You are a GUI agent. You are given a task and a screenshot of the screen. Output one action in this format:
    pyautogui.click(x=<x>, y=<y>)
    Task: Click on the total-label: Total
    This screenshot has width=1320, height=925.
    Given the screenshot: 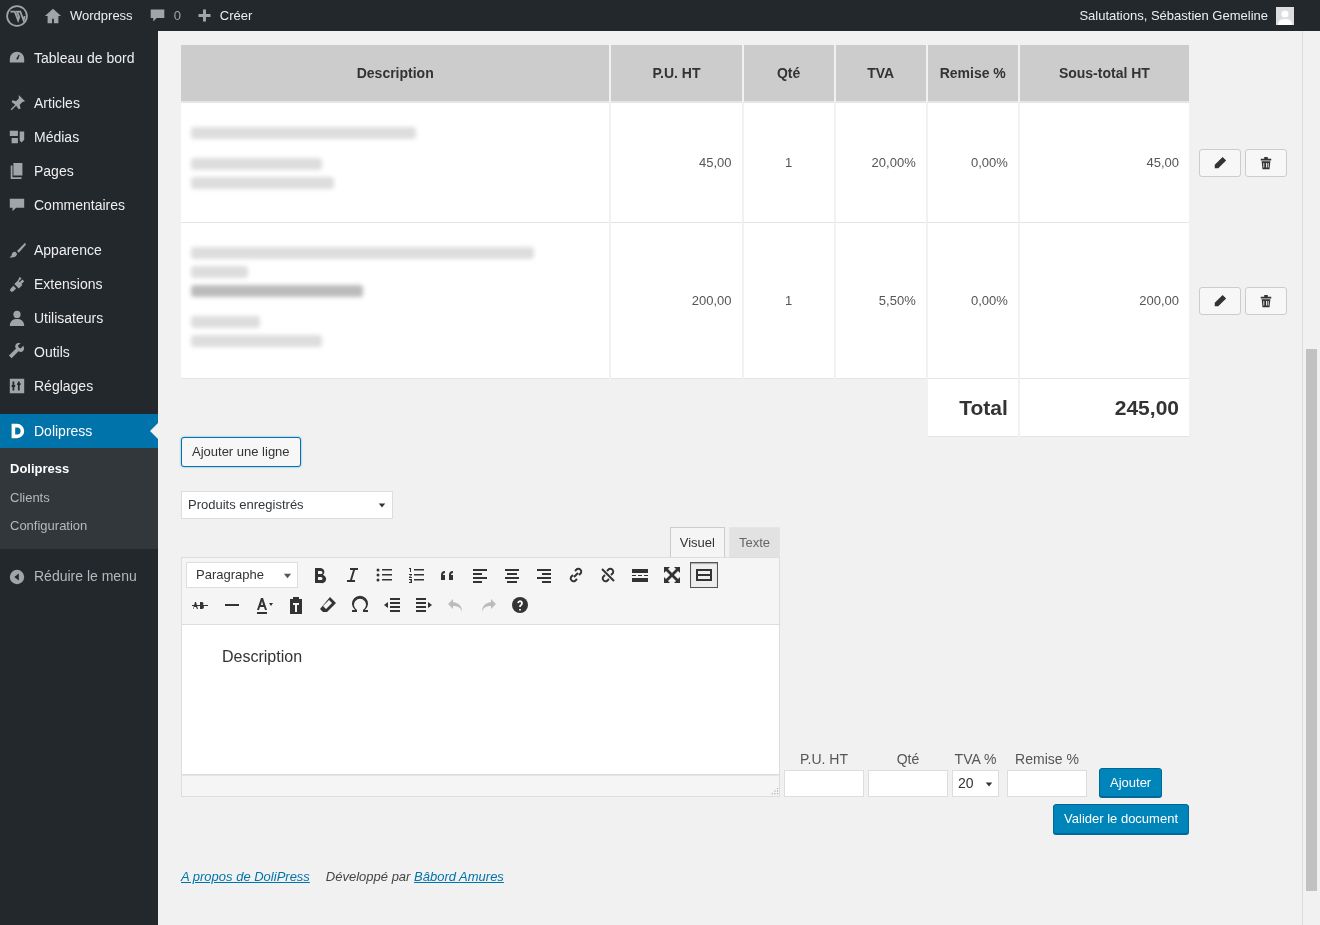 What is the action you would take?
    pyautogui.click(x=972, y=408)
    